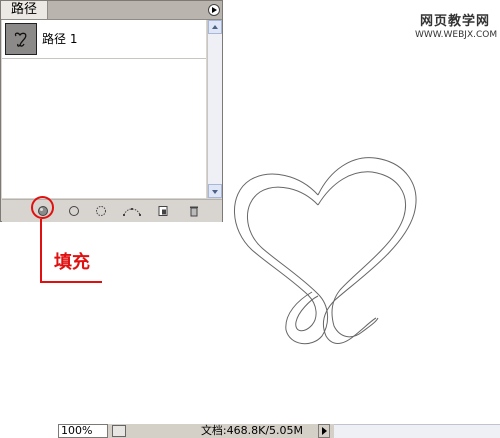 The width and height of the screenshot is (500, 438). What do you see at coordinates (456, 35) in the screenshot?
I see `watermark-url: WWW.WEBJX.COM` at bounding box center [456, 35].